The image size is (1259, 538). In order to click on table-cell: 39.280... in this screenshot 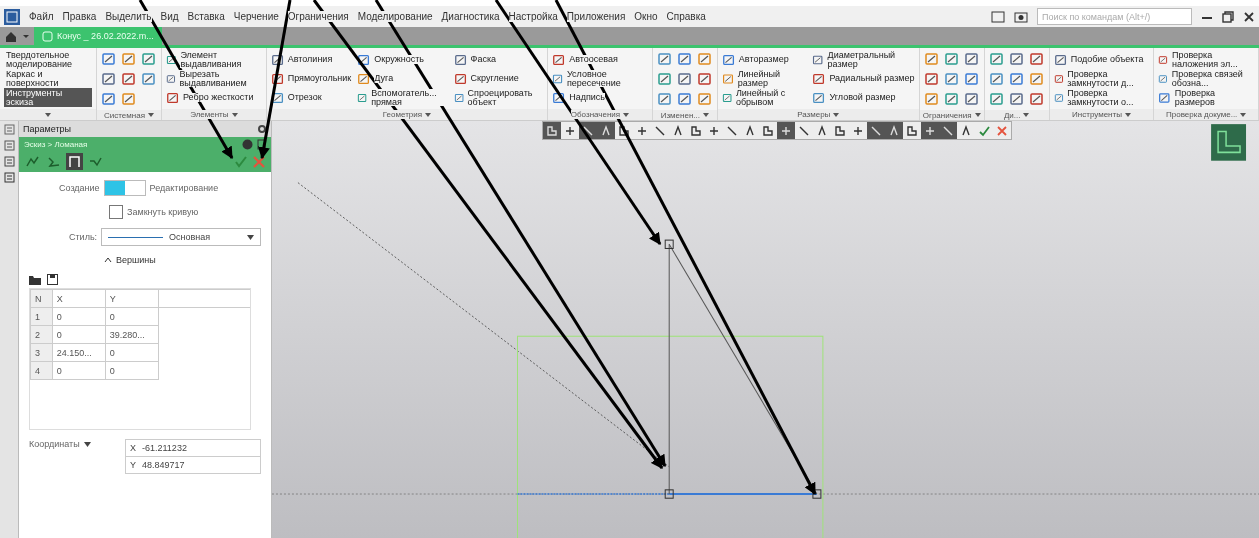, I will do `click(132, 334)`.